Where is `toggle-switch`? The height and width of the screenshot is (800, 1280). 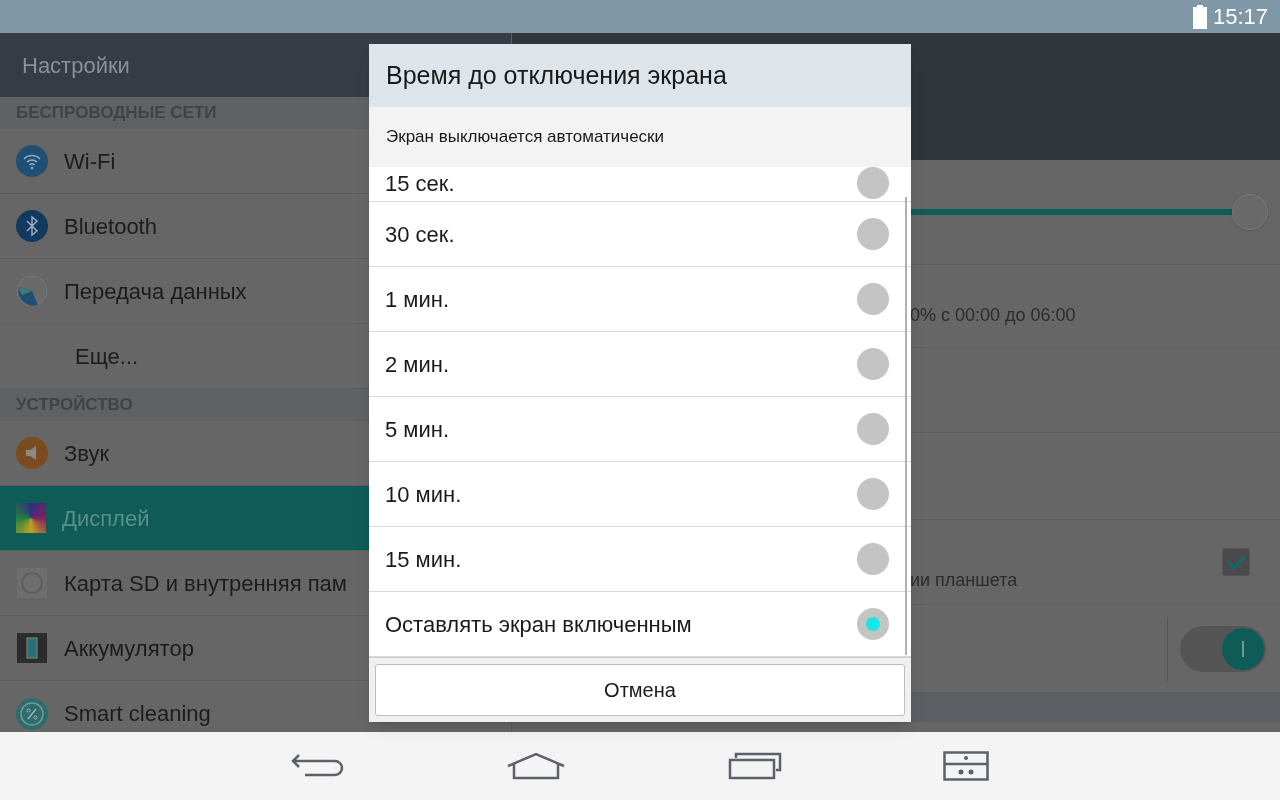
toggle-switch is located at coordinates (1223, 648).